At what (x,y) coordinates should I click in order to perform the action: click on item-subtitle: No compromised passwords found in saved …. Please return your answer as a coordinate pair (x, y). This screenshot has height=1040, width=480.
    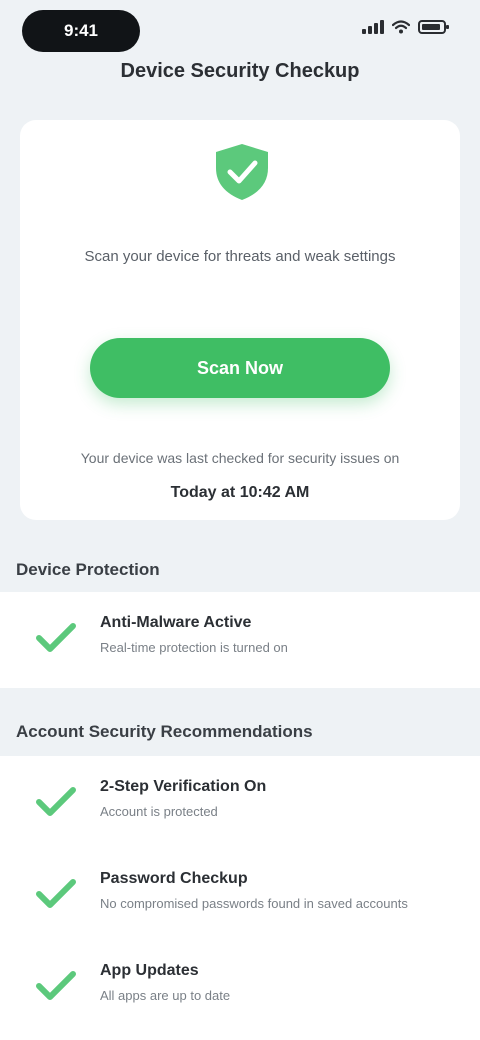
    Looking at the image, I should click on (254, 903).